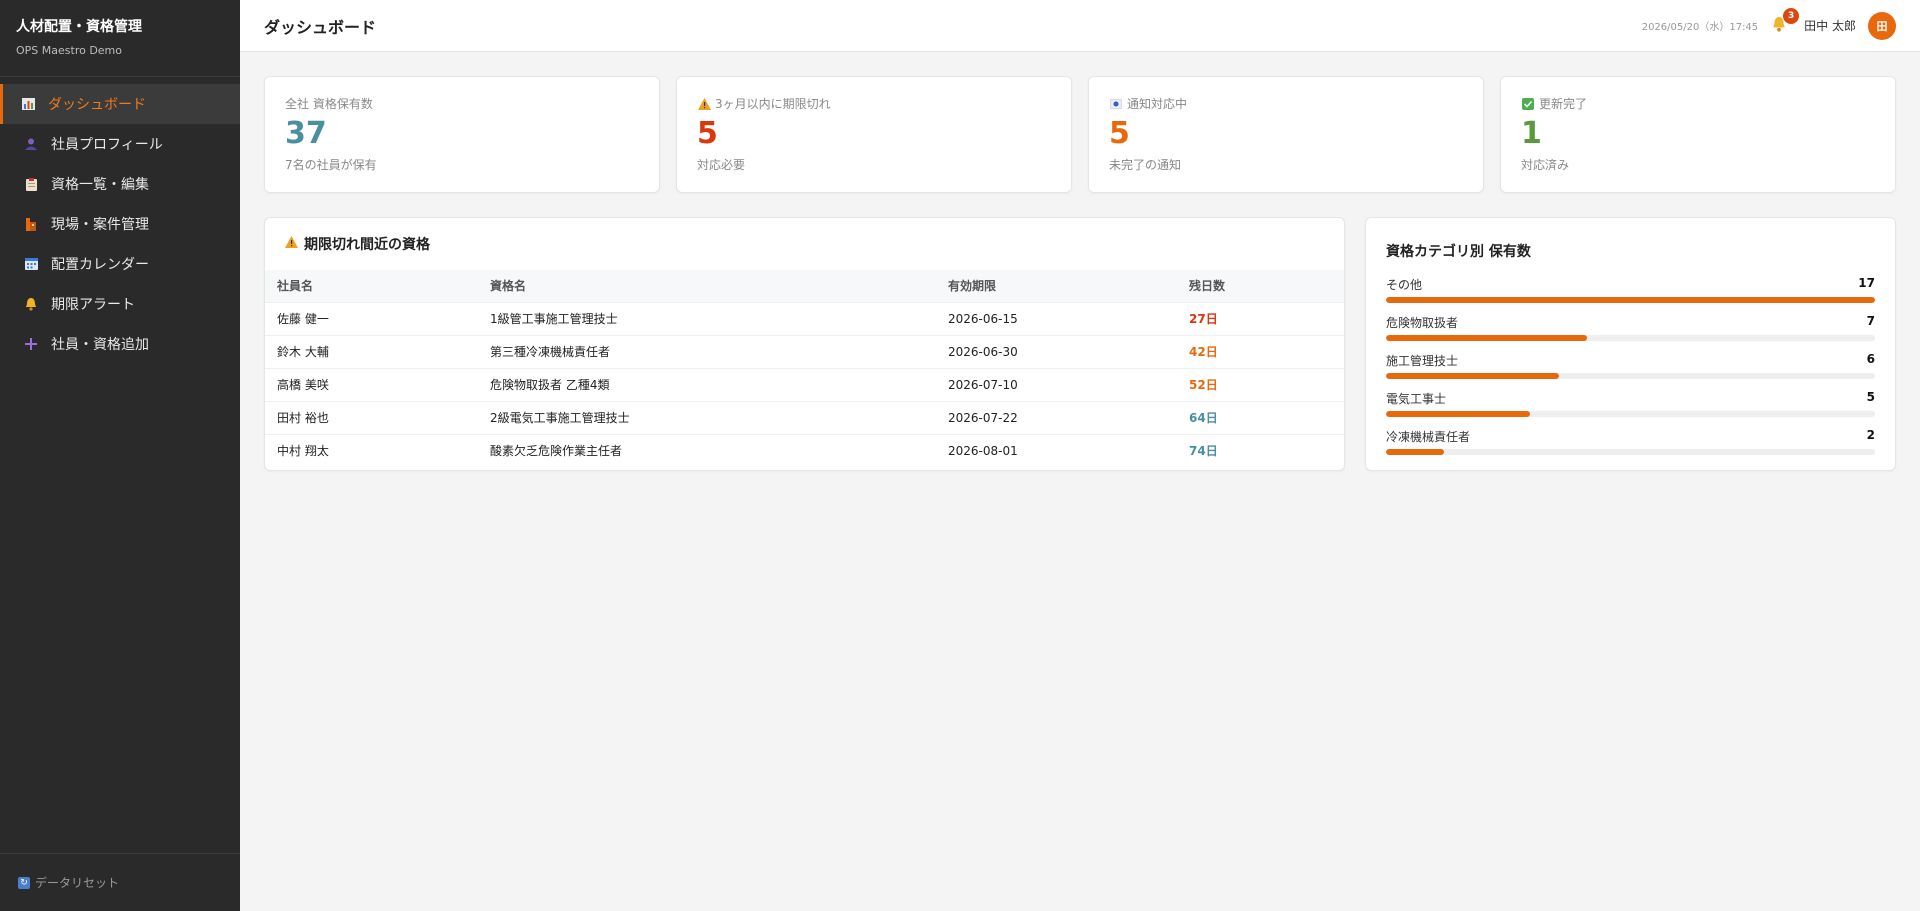 Image resolution: width=1920 pixels, height=911 pixels. What do you see at coordinates (331, 165) in the screenshot?
I see `stat-sub: 7名の社員が保有` at bounding box center [331, 165].